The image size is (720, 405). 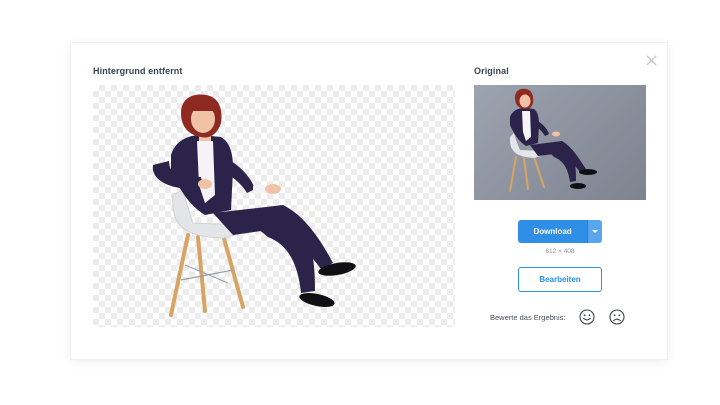 What do you see at coordinates (553, 231) in the screenshot?
I see `download-button: Download` at bounding box center [553, 231].